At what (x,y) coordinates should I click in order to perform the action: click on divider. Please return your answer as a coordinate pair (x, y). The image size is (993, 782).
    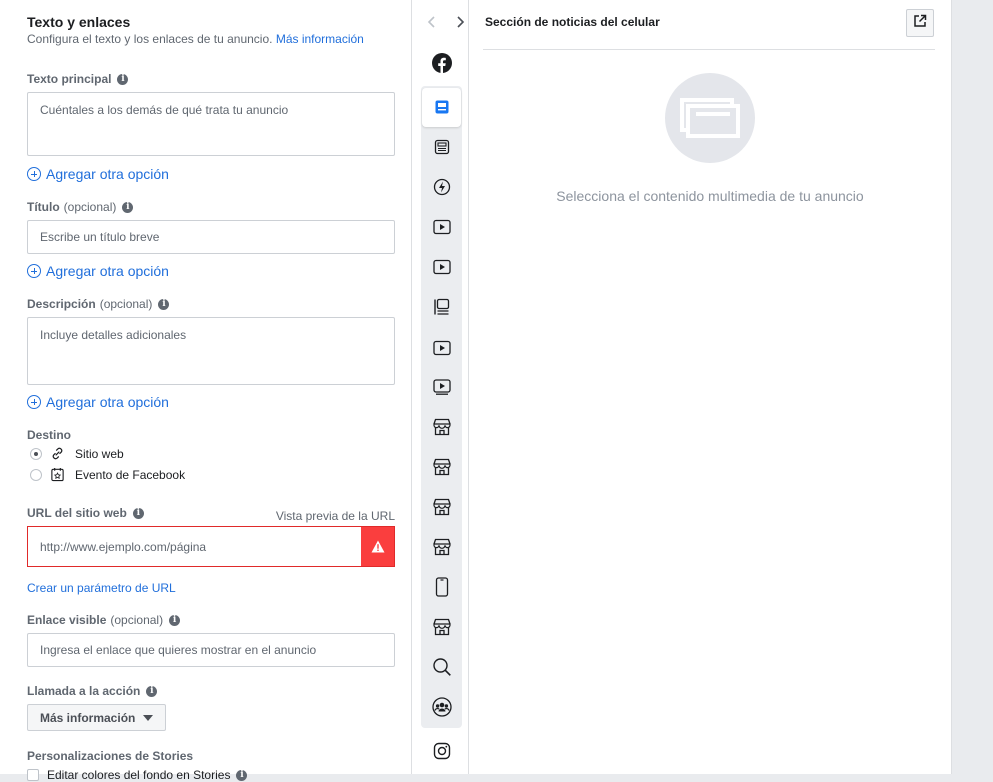
    Looking at the image, I should click on (709, 49).